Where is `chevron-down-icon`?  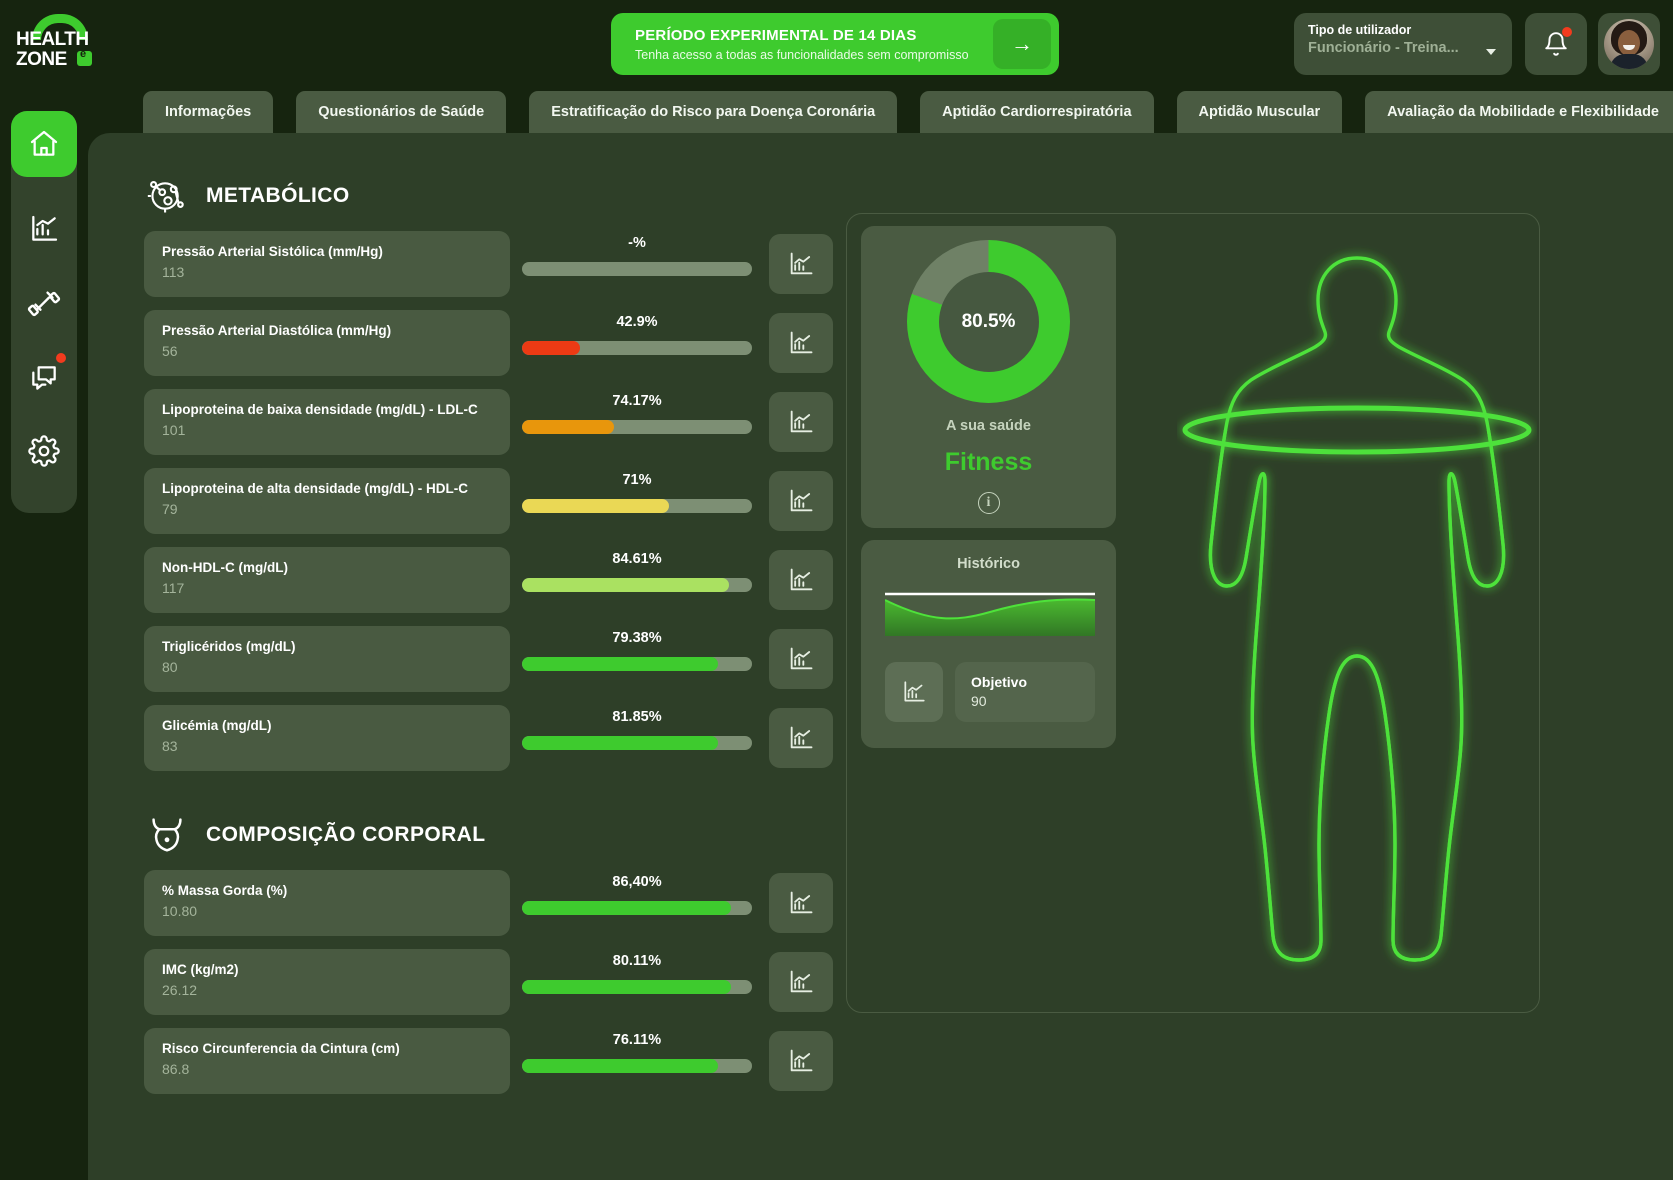
chevron-down-icon is located at coordinates (1491, 52).